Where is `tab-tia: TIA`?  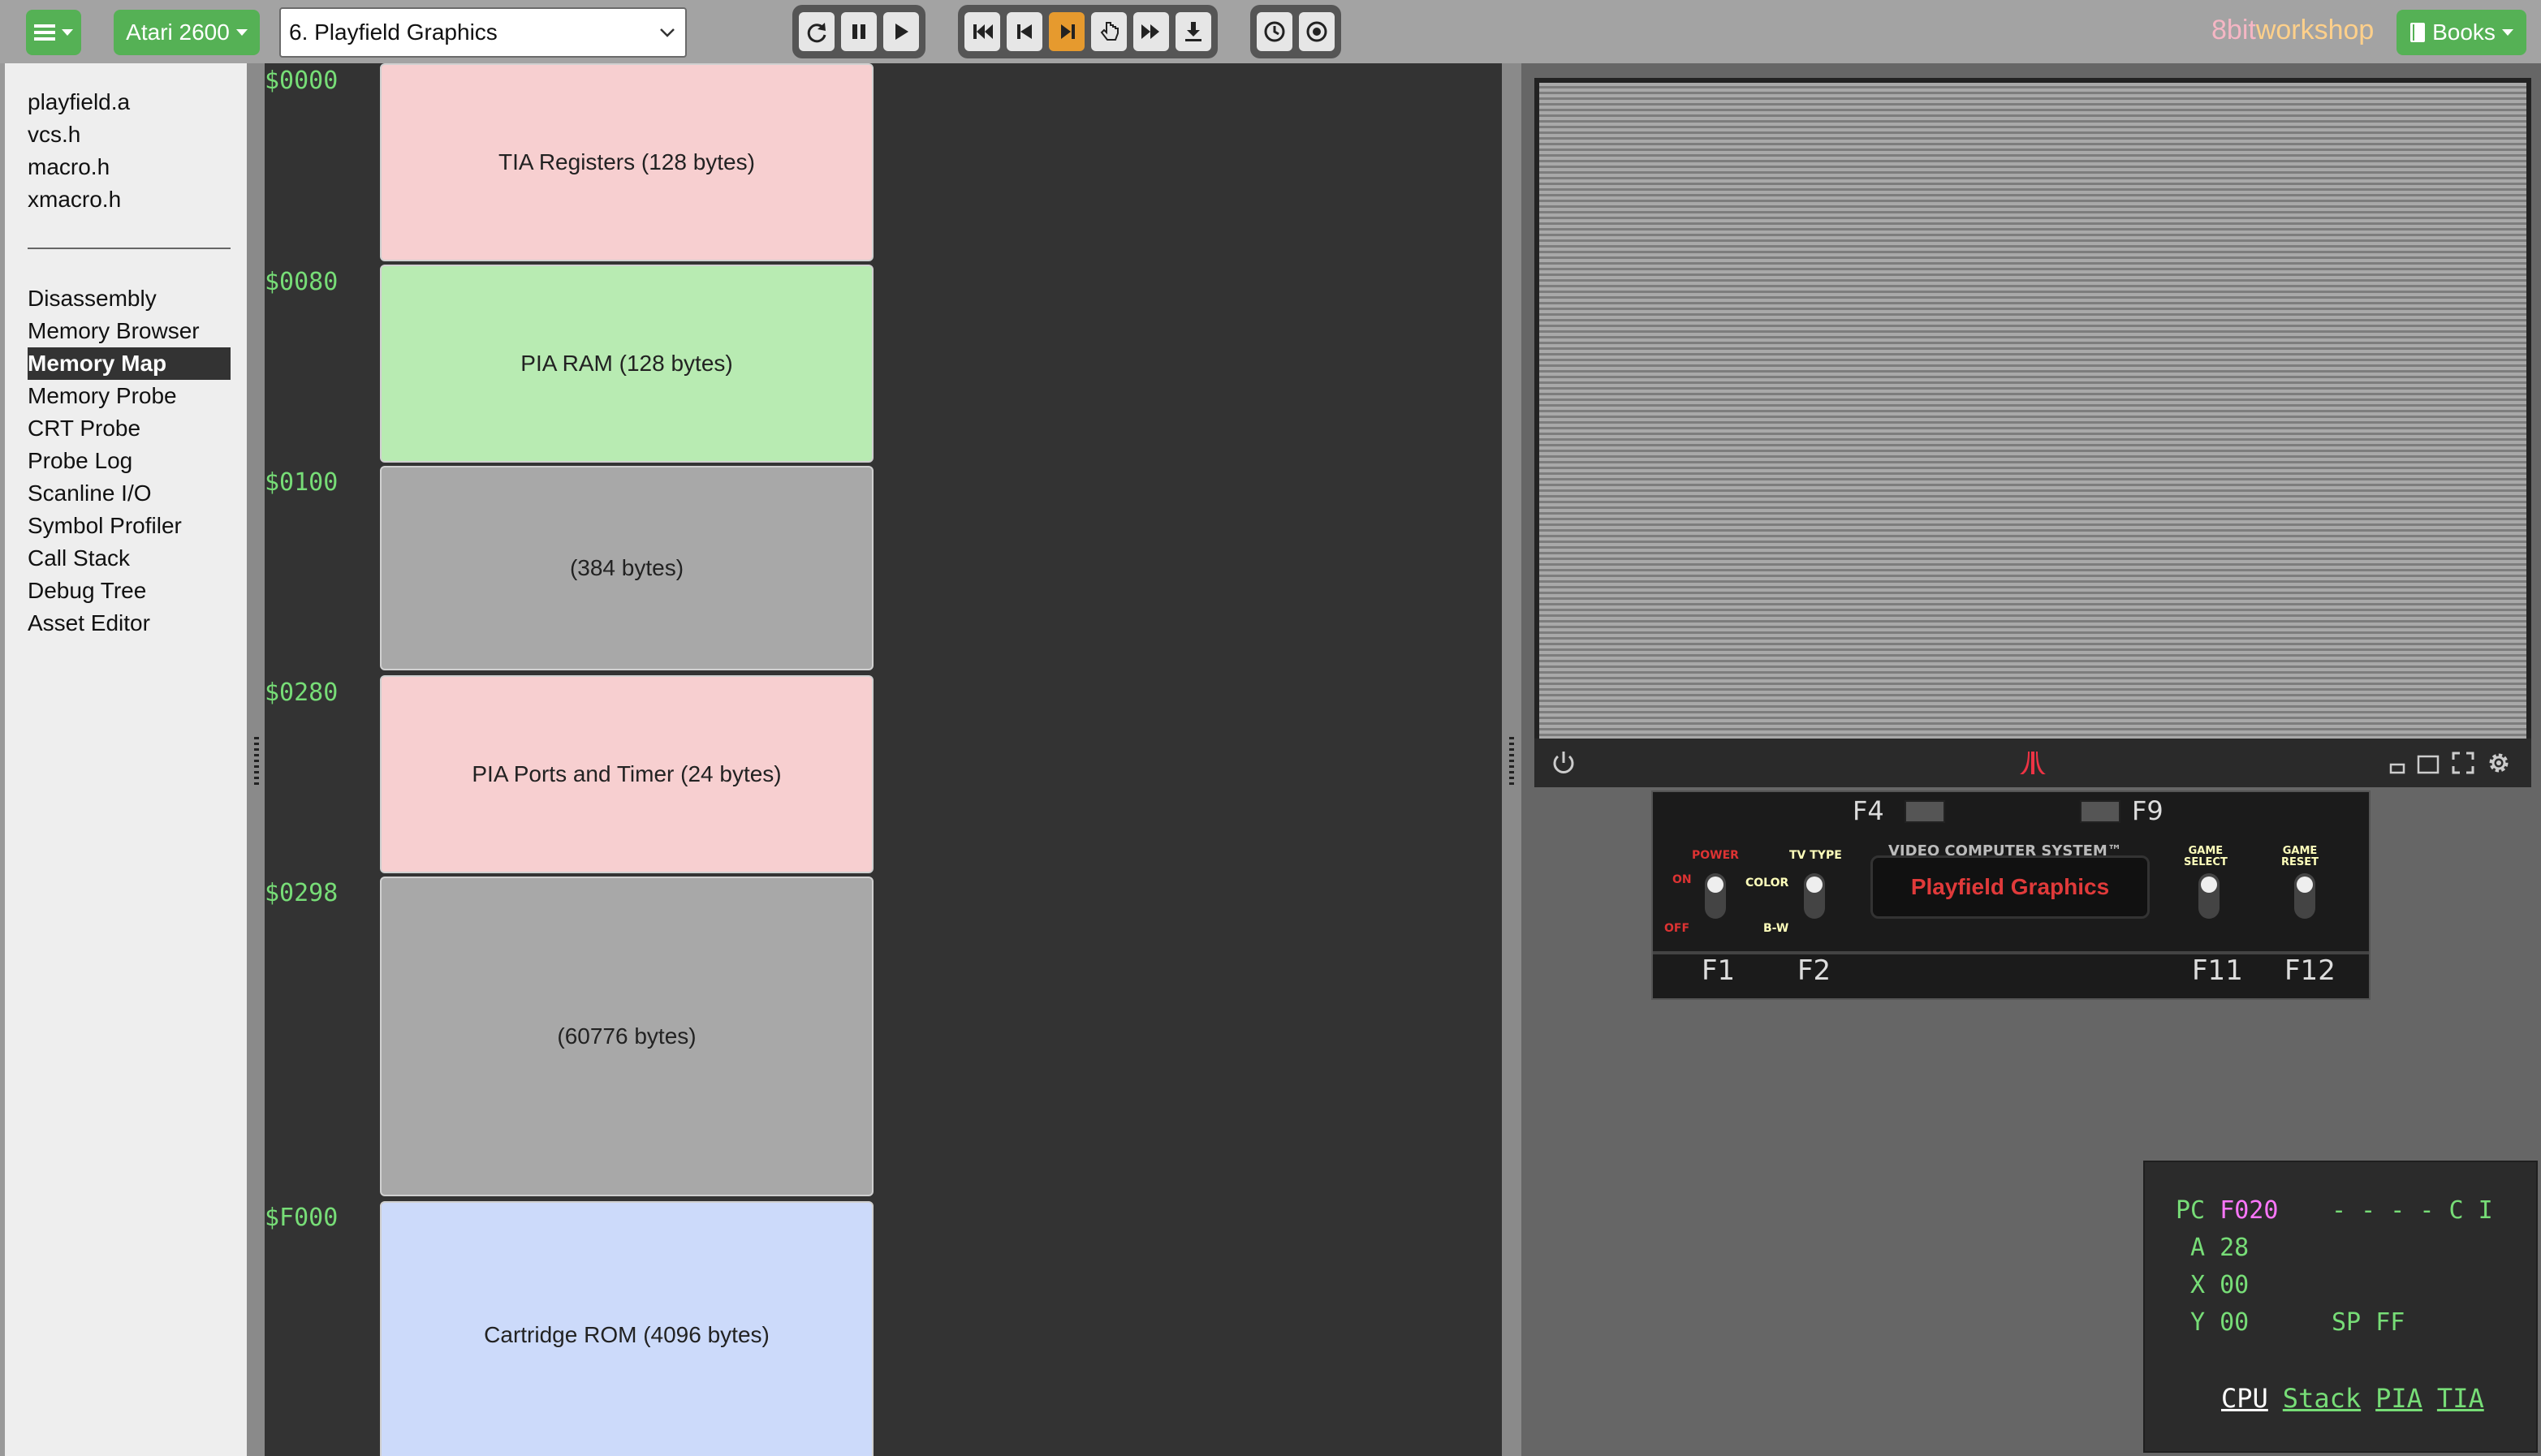 tab-tia: TIA is located at coordinates (2460, 1399).